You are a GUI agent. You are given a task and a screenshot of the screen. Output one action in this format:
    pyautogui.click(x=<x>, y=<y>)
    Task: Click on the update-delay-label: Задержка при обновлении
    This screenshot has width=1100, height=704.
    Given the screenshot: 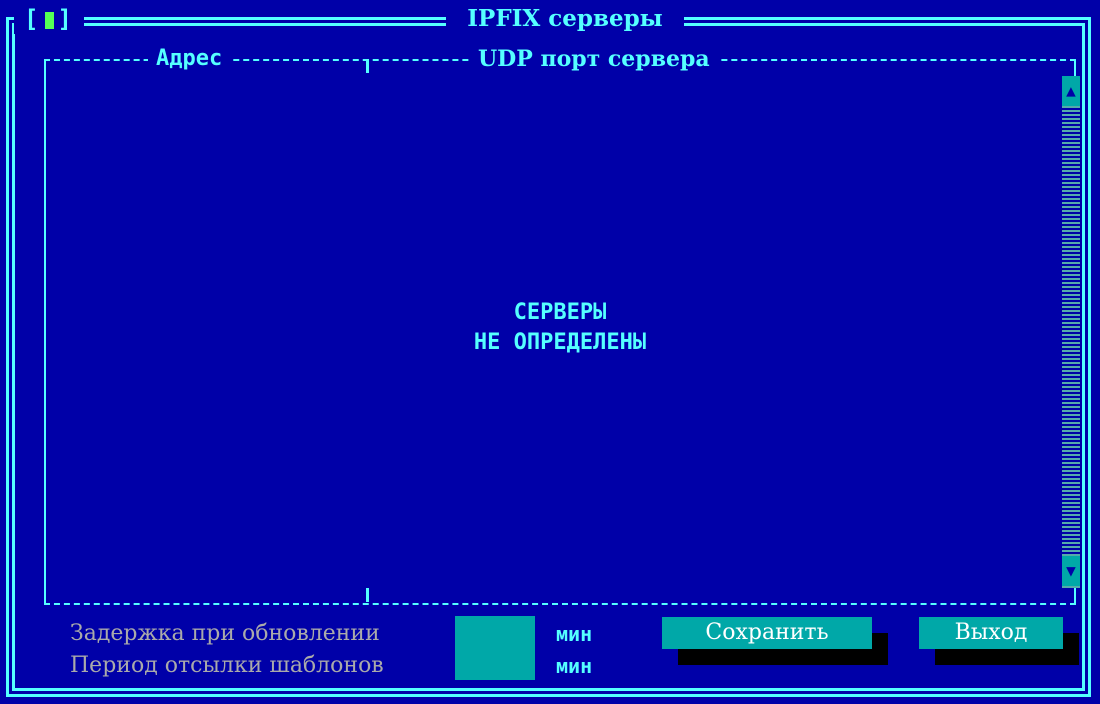 What is the action you would take?
    pyautogui.click(x=225, y=633)
    